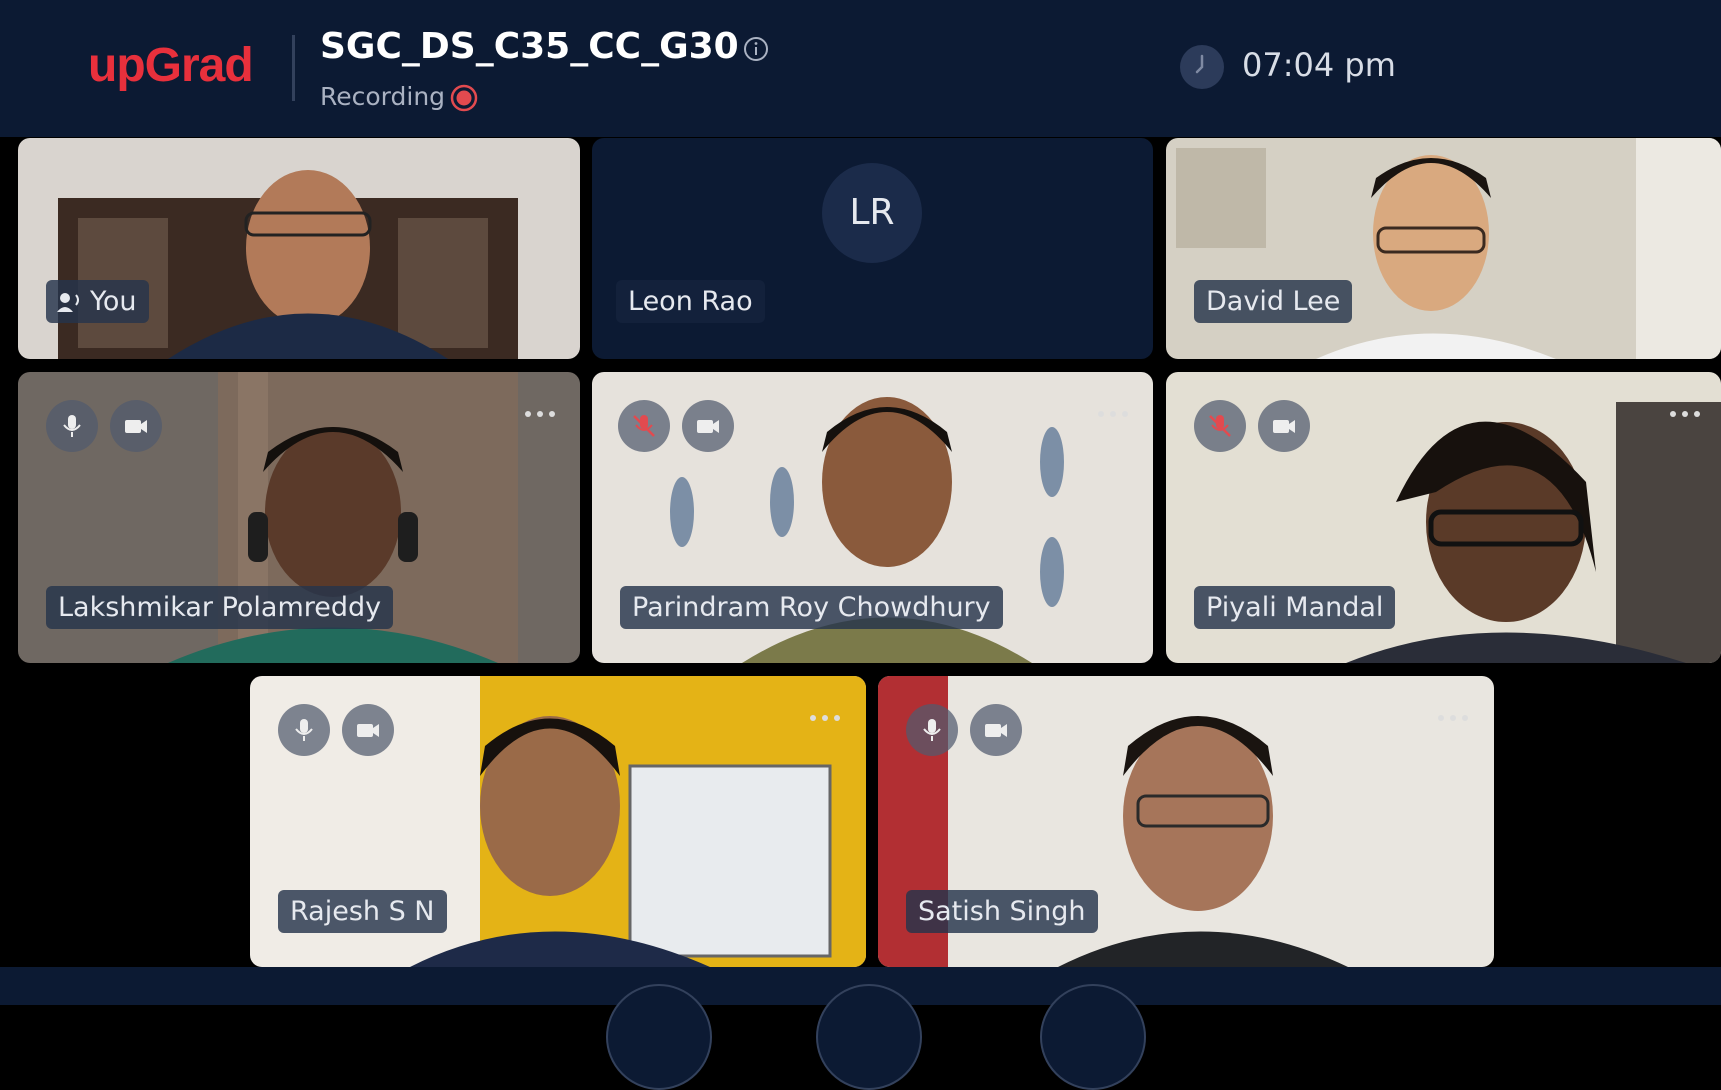 The height and width of the screenshot is (1090, 1721). I want to click on participant-tile-david-lee: David Lee, so click(1443, 248).